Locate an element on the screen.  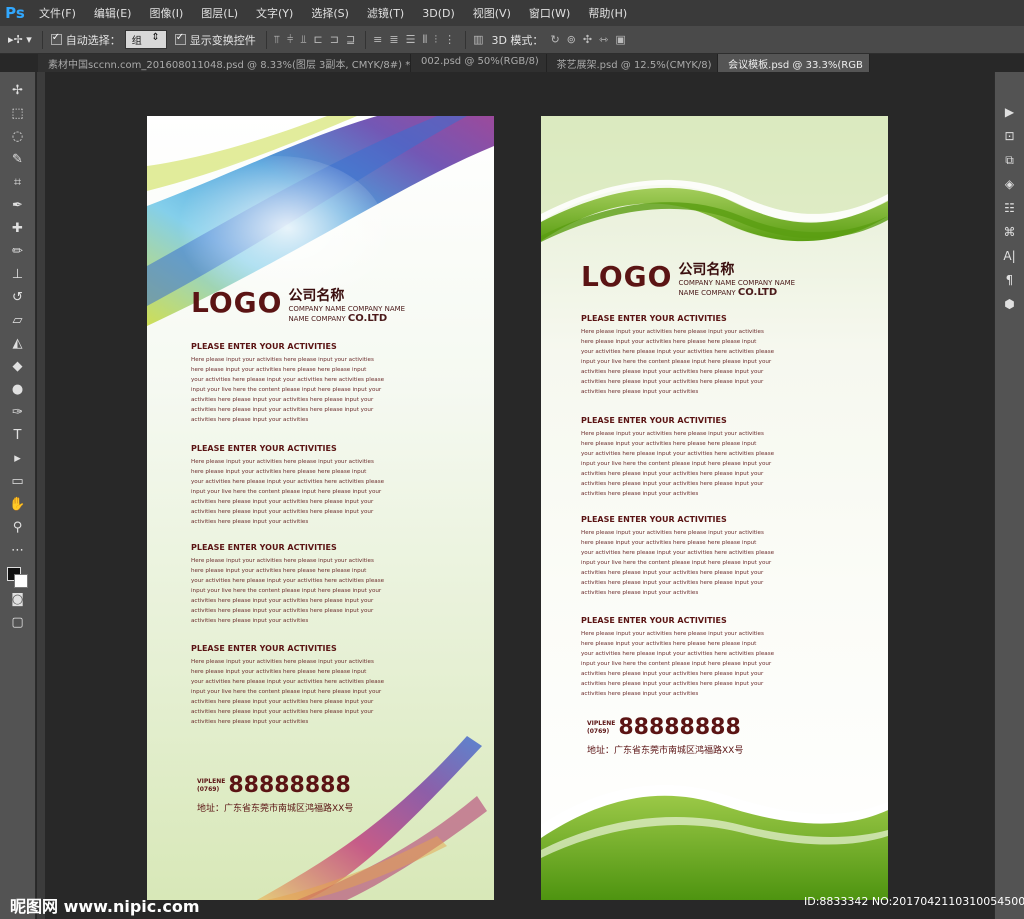
tab-document-4: 会议模板.psd @ 33.3%(RGB is located at coordinates (794, 63).